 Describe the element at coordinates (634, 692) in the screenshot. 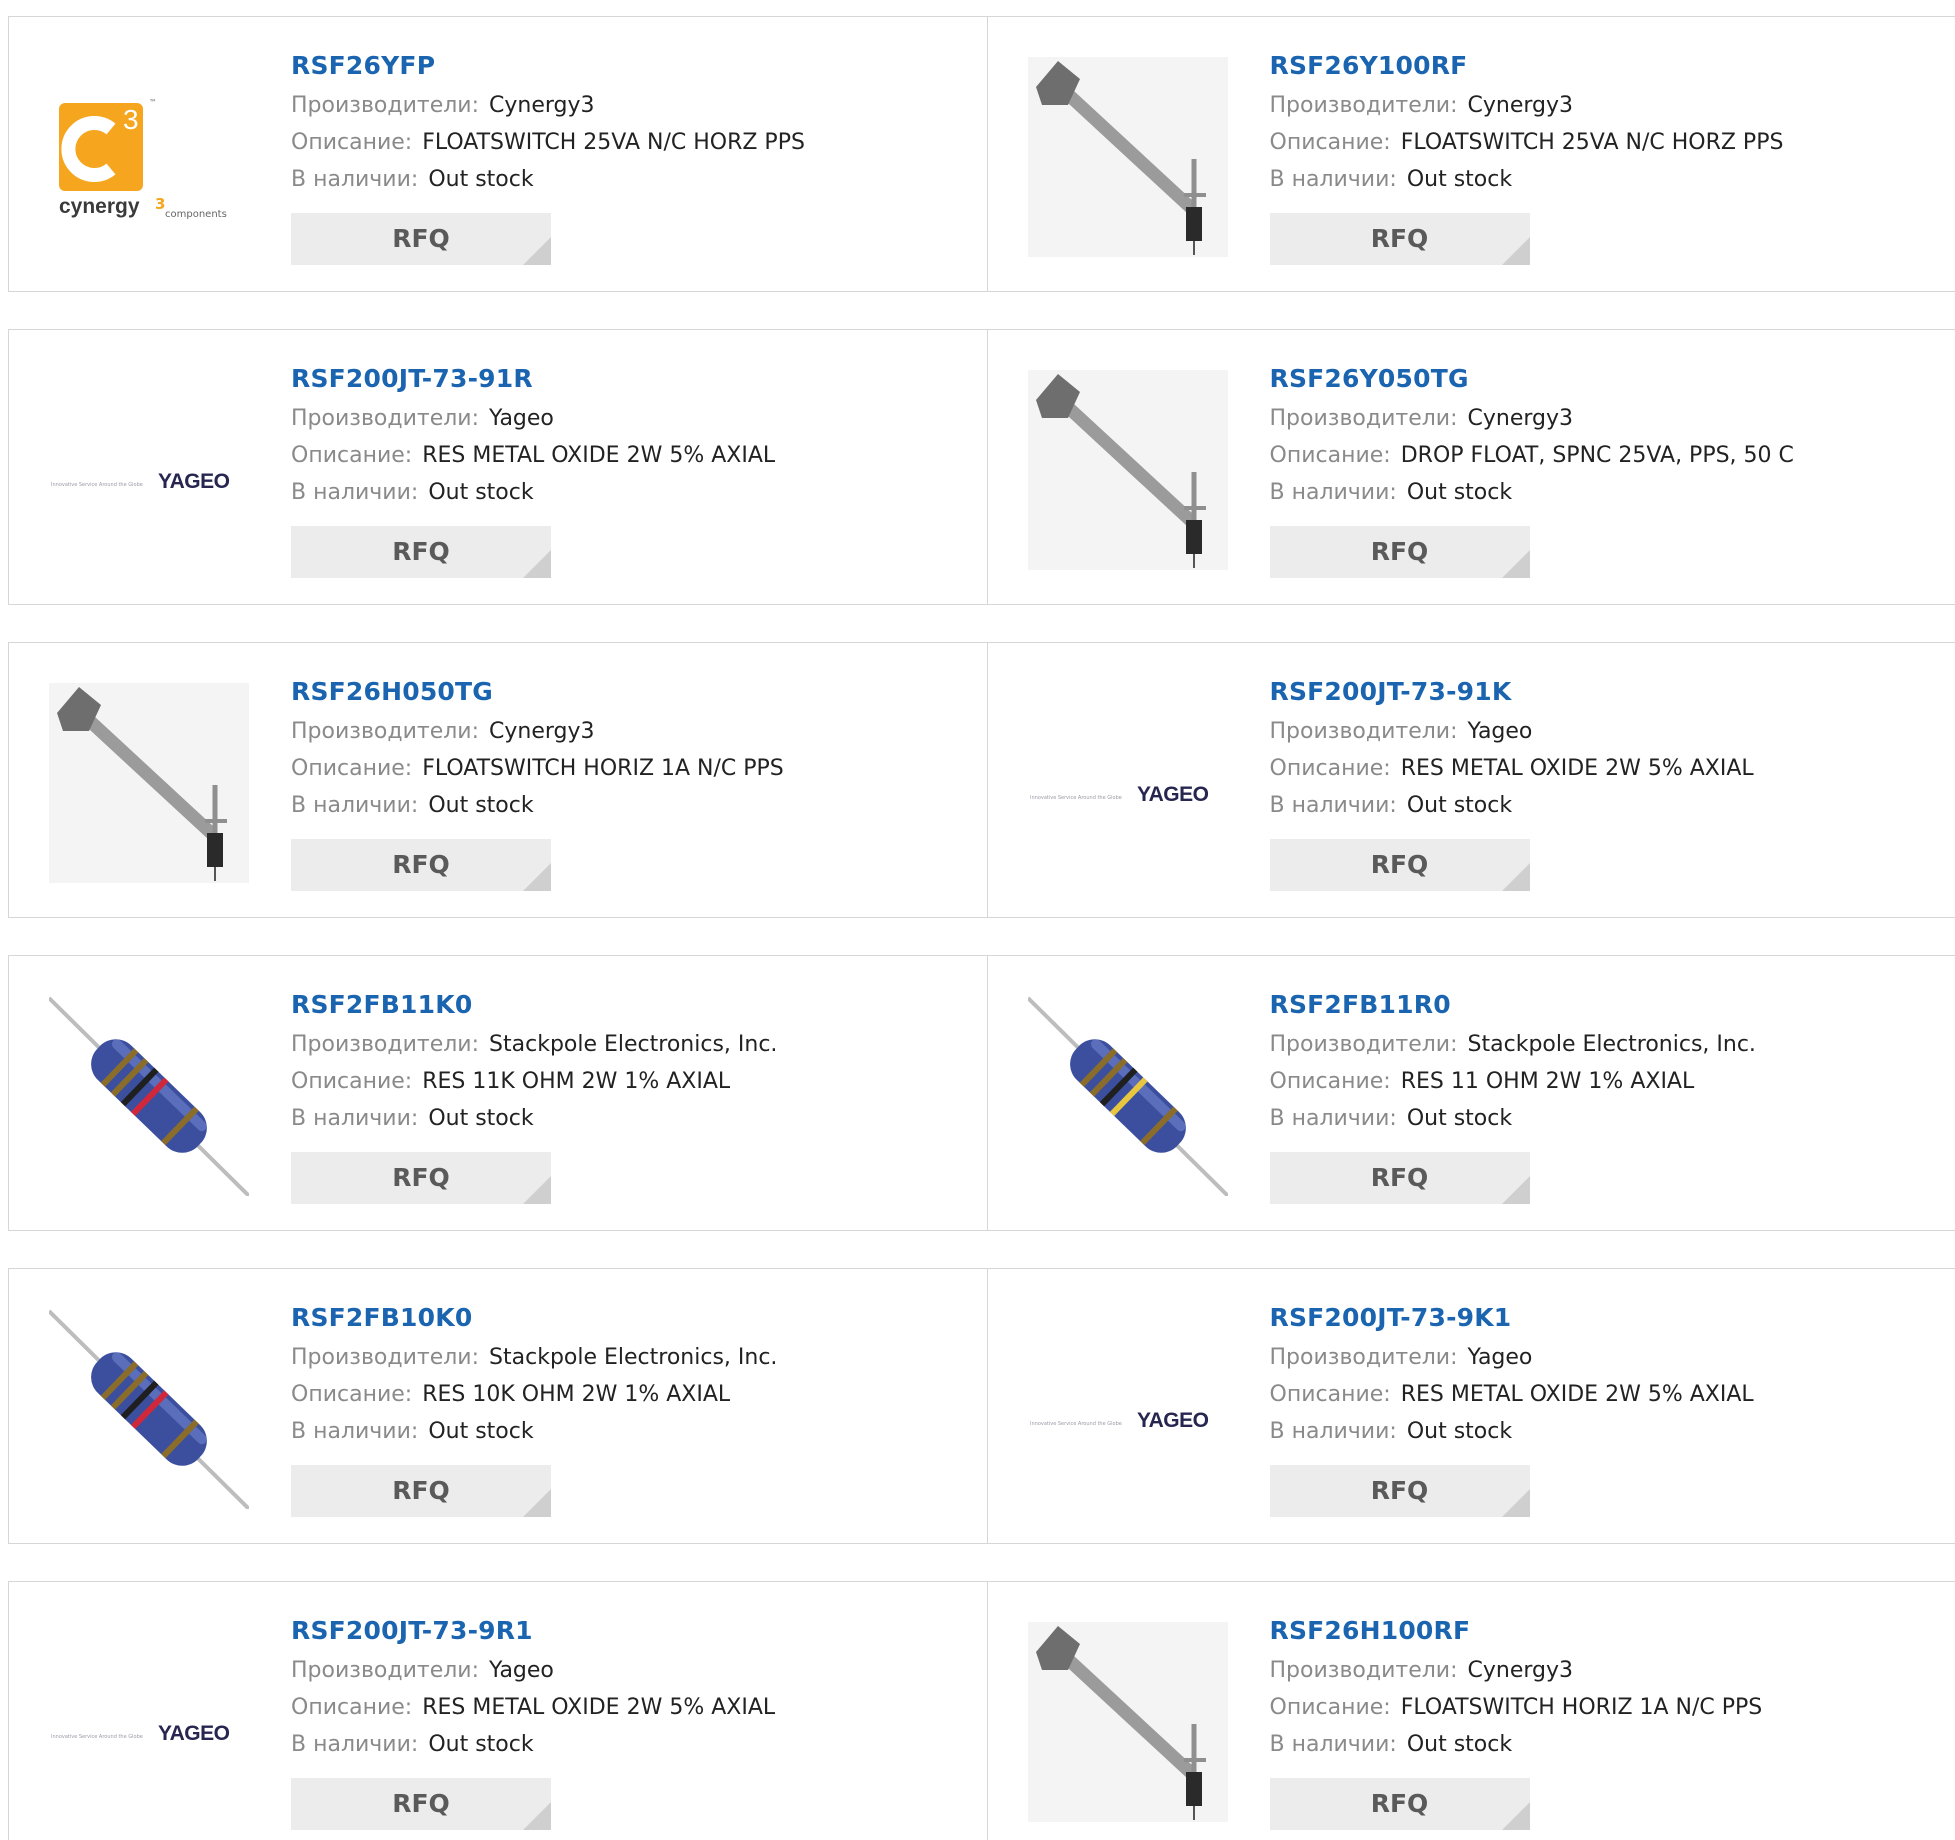

I see `part-number-link: RSF26H050TG` at that location.